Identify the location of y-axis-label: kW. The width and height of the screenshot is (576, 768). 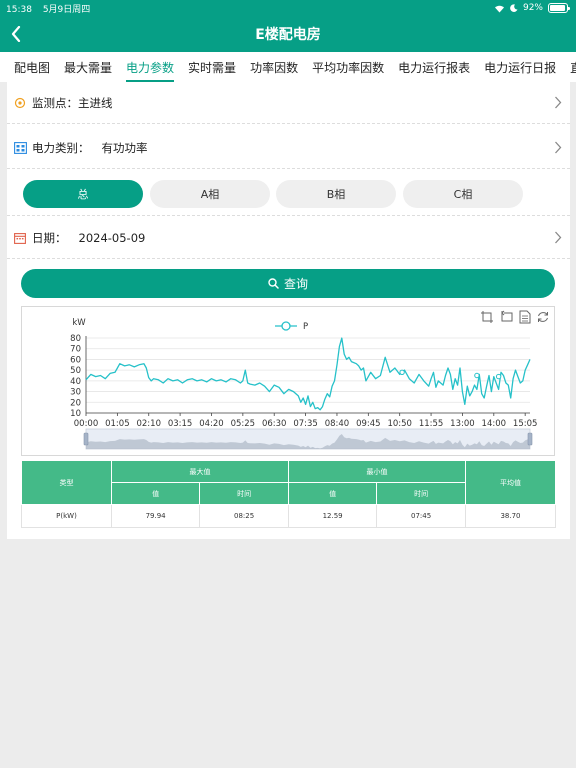
(79, 323).